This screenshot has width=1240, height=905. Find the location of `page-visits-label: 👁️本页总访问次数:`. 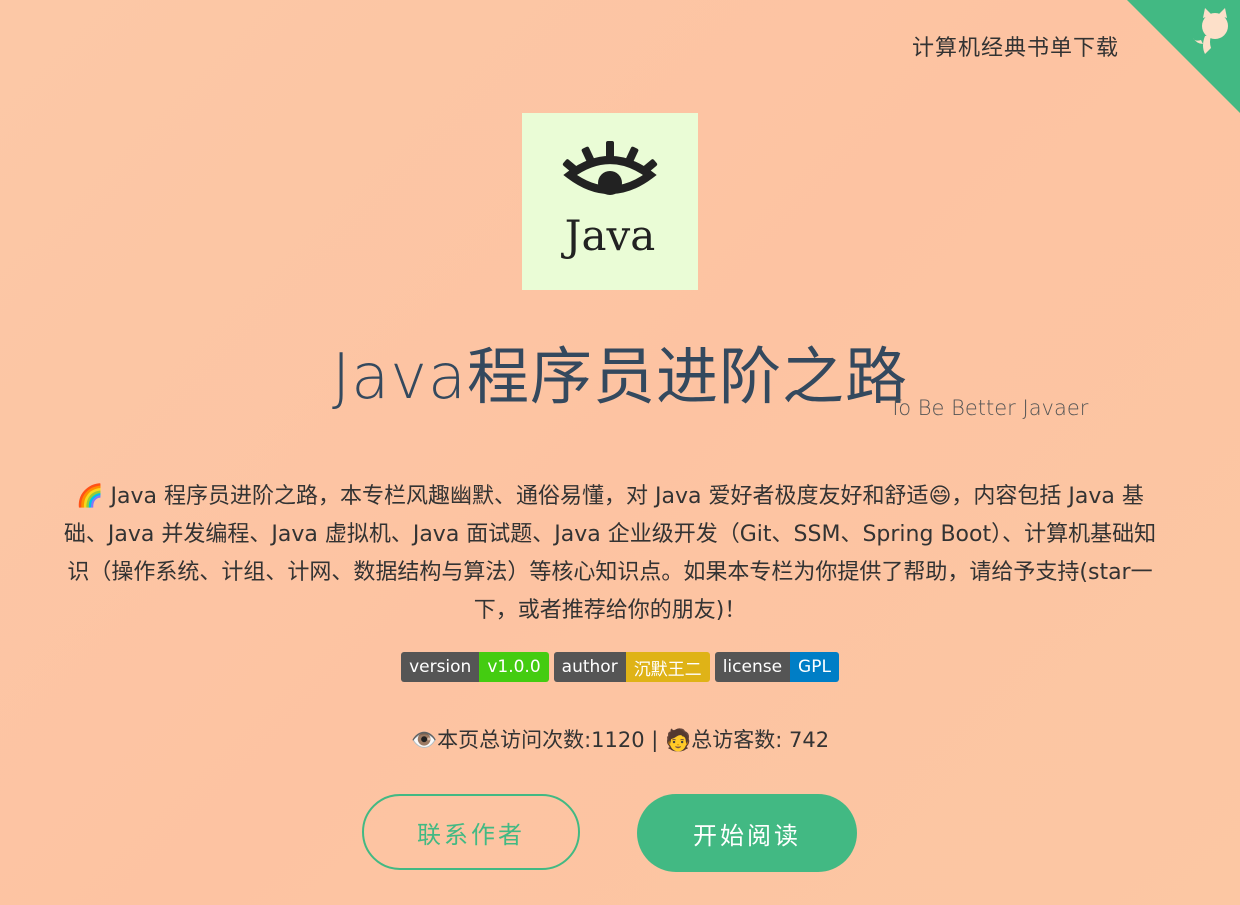

page-visits-label: 👁️本页总访问次数: is located at coordinates (501, 740).